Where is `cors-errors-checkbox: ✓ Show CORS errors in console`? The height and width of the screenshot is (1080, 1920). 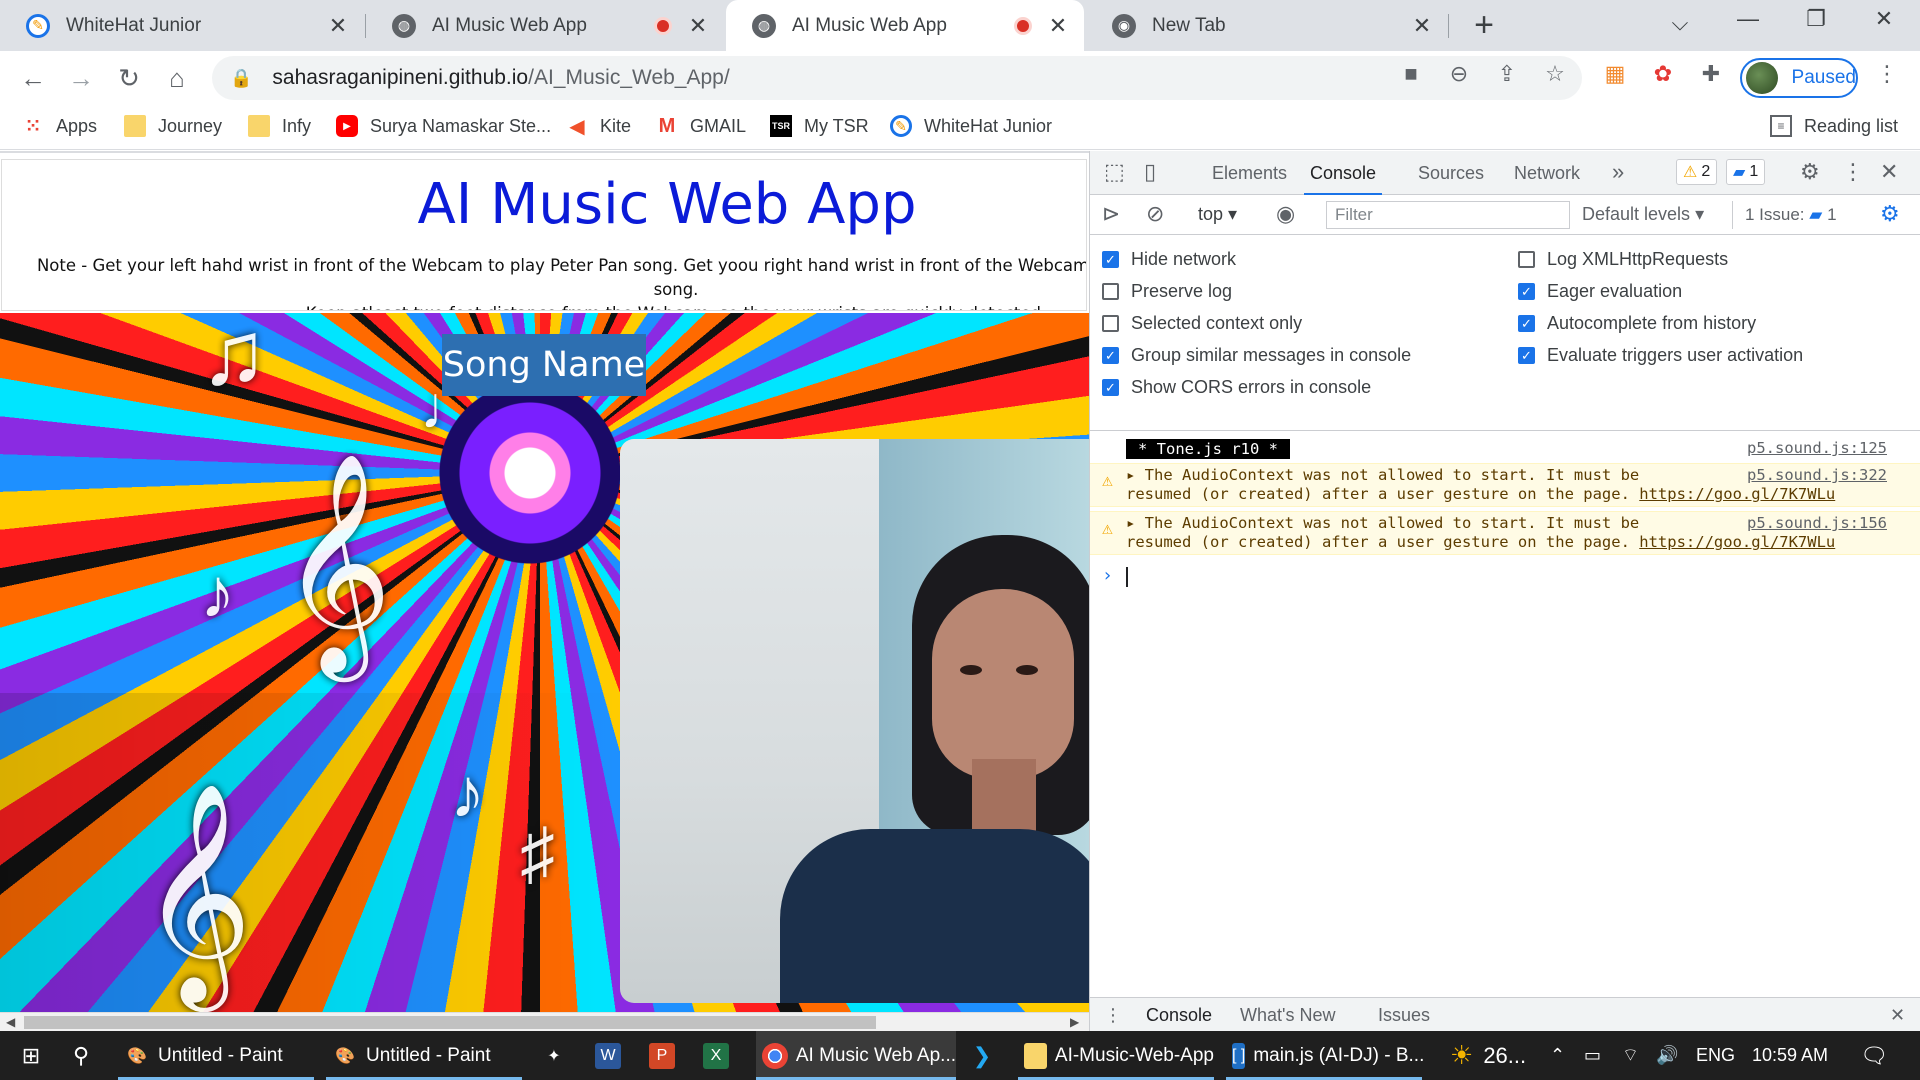
cors-errors-checkbox: ✓ Show CORS errors in console is located at coordinates (1236, 387).